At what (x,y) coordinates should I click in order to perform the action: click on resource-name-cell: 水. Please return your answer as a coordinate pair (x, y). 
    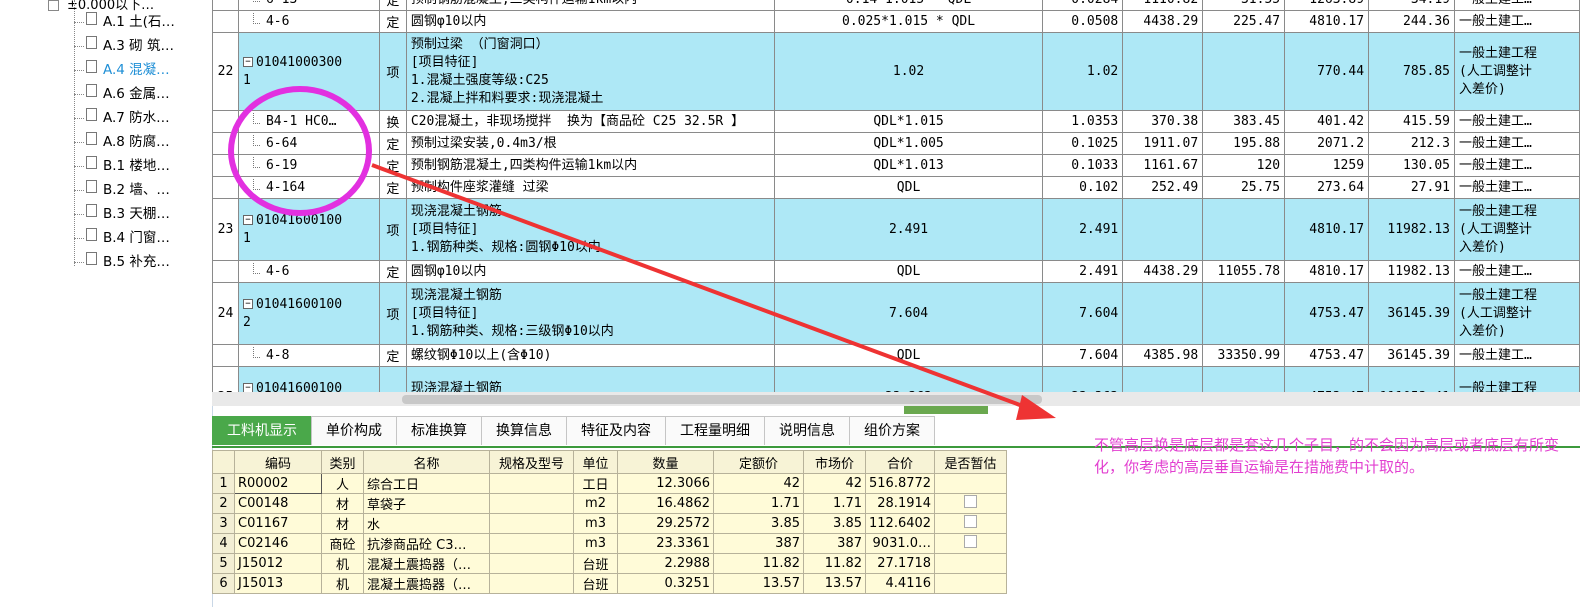
    Looking at the image, I should click on (426, 523).